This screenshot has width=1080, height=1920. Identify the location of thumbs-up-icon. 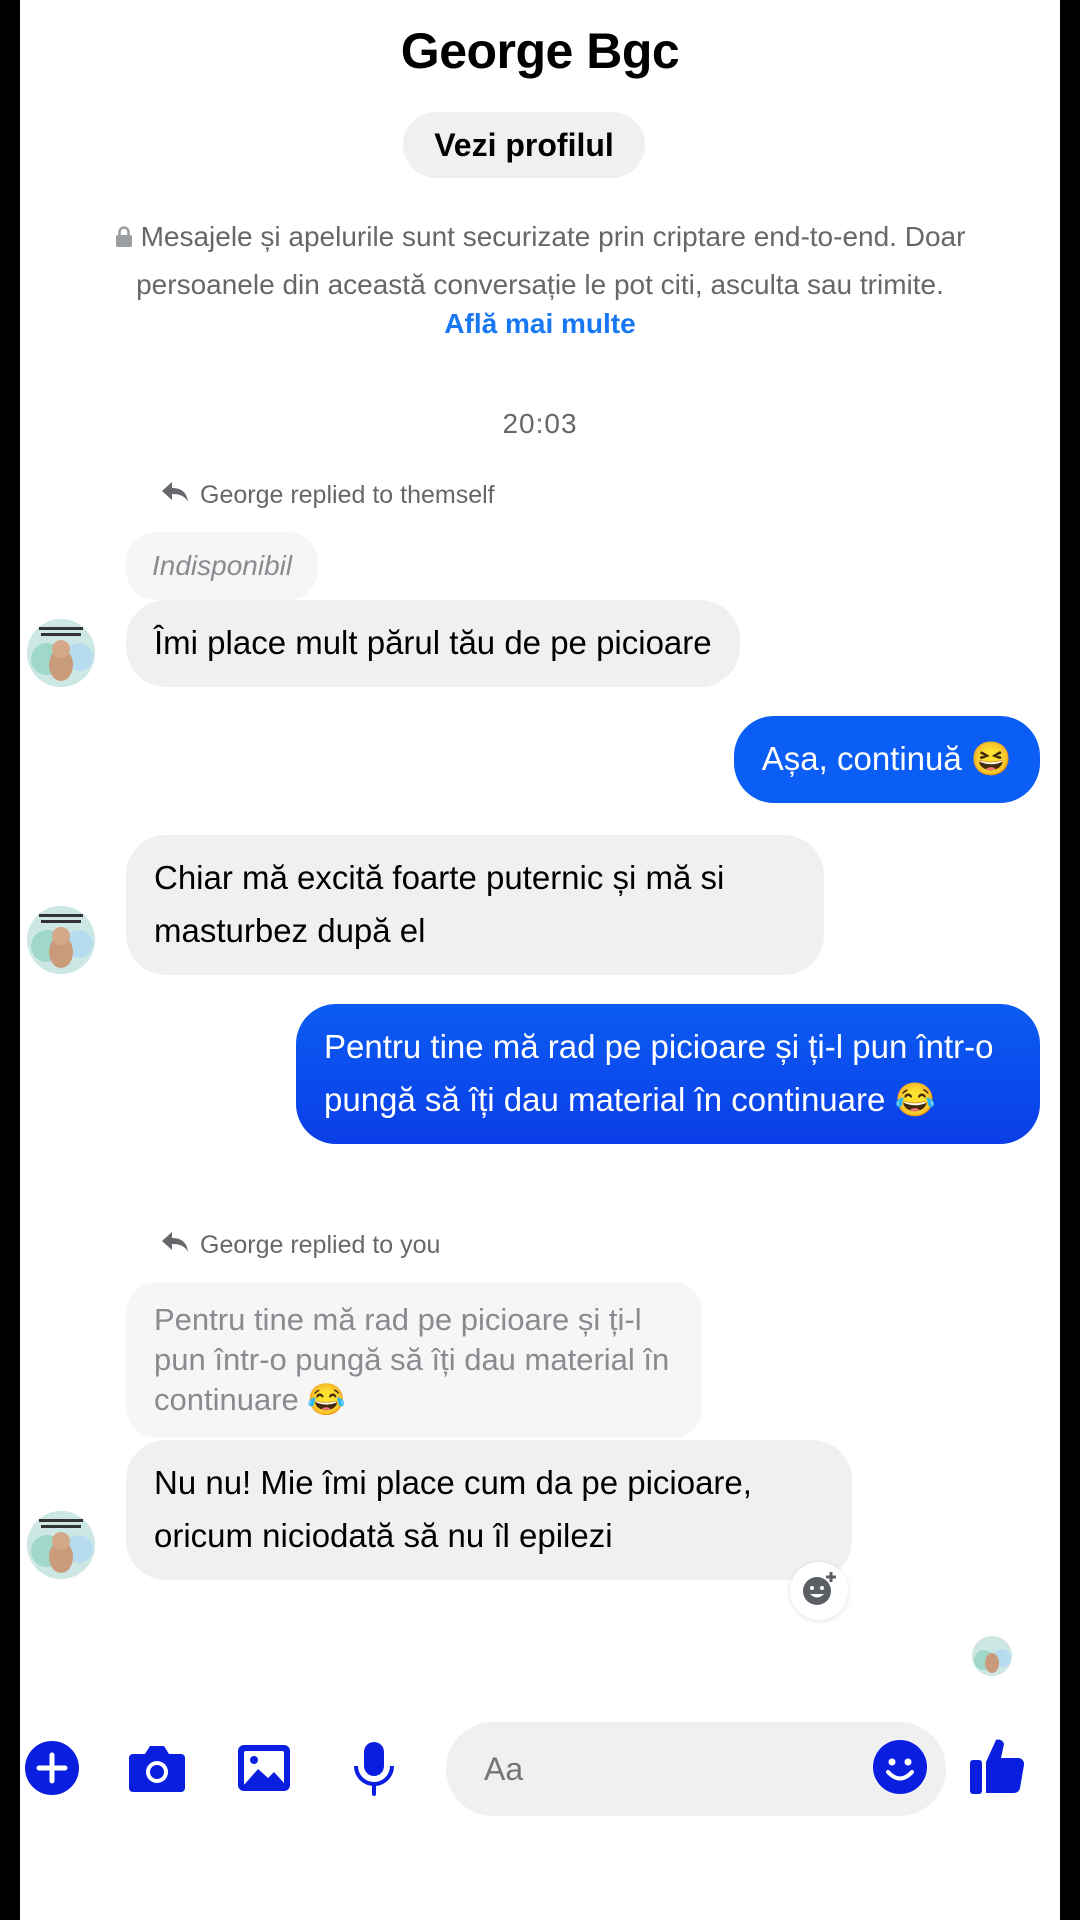
(997, 1767).